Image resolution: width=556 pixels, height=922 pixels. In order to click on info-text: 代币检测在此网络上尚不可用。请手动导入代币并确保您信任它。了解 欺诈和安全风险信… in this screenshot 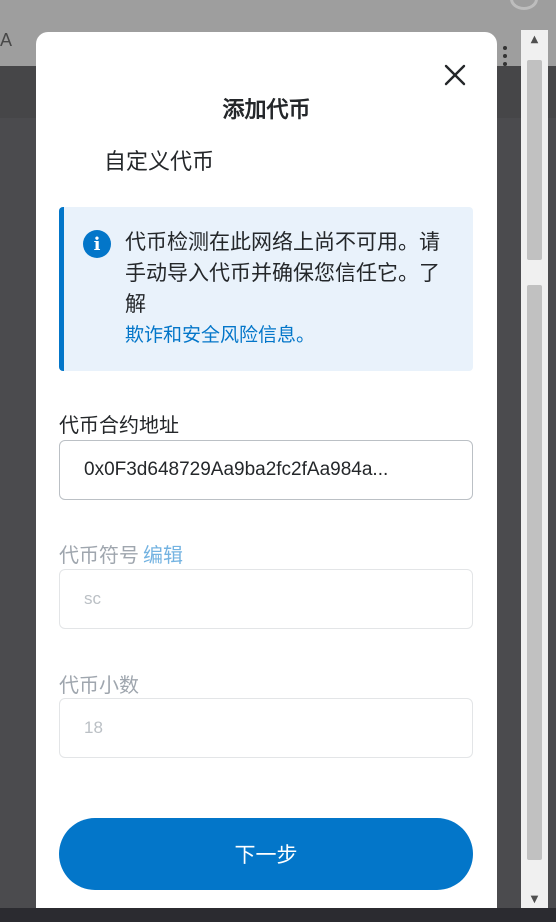, I will do `click(292, 289)`.